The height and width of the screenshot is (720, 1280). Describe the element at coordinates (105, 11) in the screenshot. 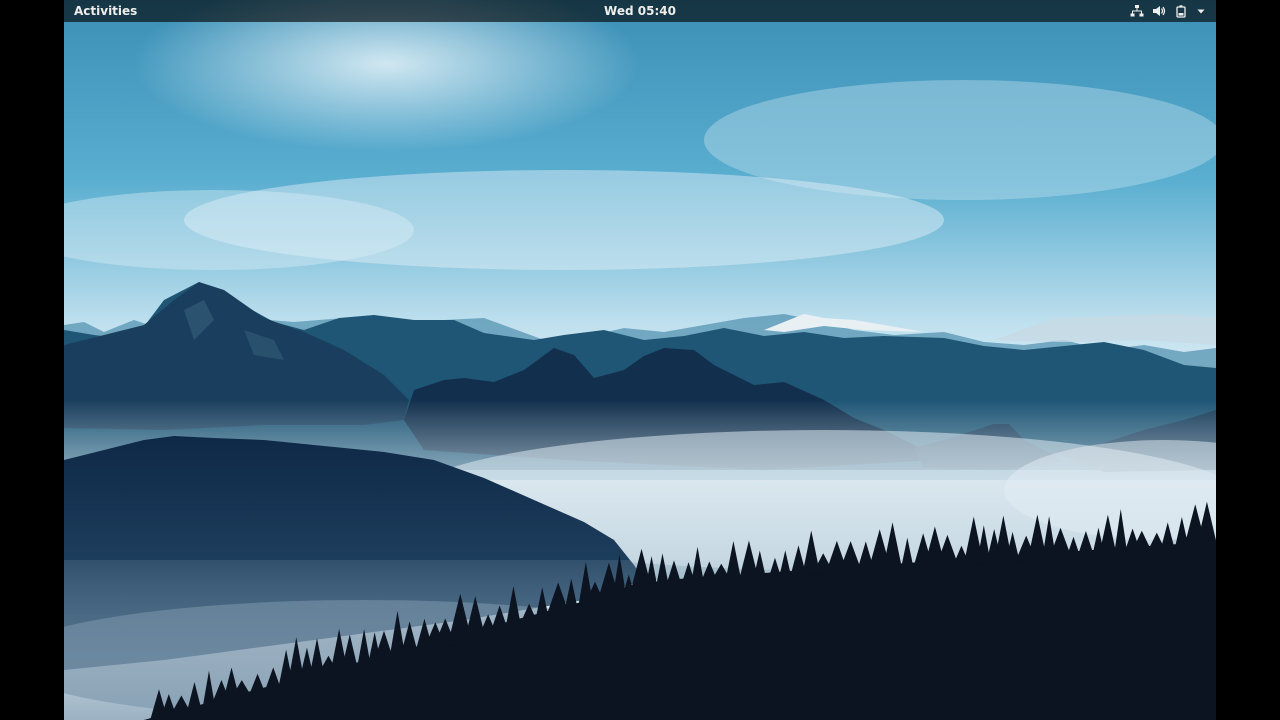

I see `activities-button: Activities` at that location.